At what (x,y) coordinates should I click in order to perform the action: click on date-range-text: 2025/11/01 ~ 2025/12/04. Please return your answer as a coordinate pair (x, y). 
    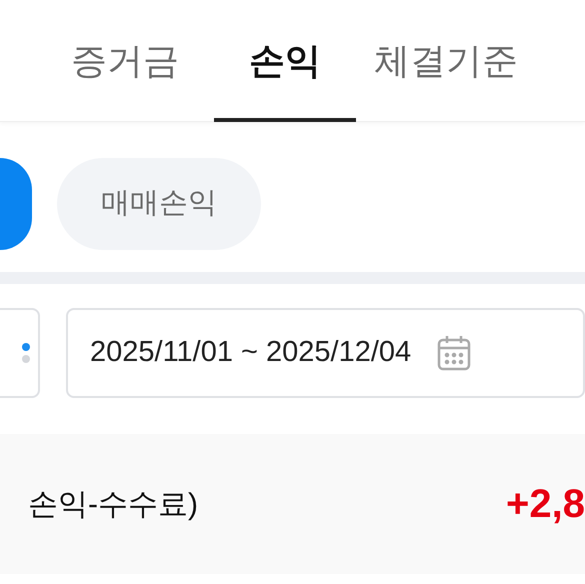
    Looking at the image, I should click on (251, 352).